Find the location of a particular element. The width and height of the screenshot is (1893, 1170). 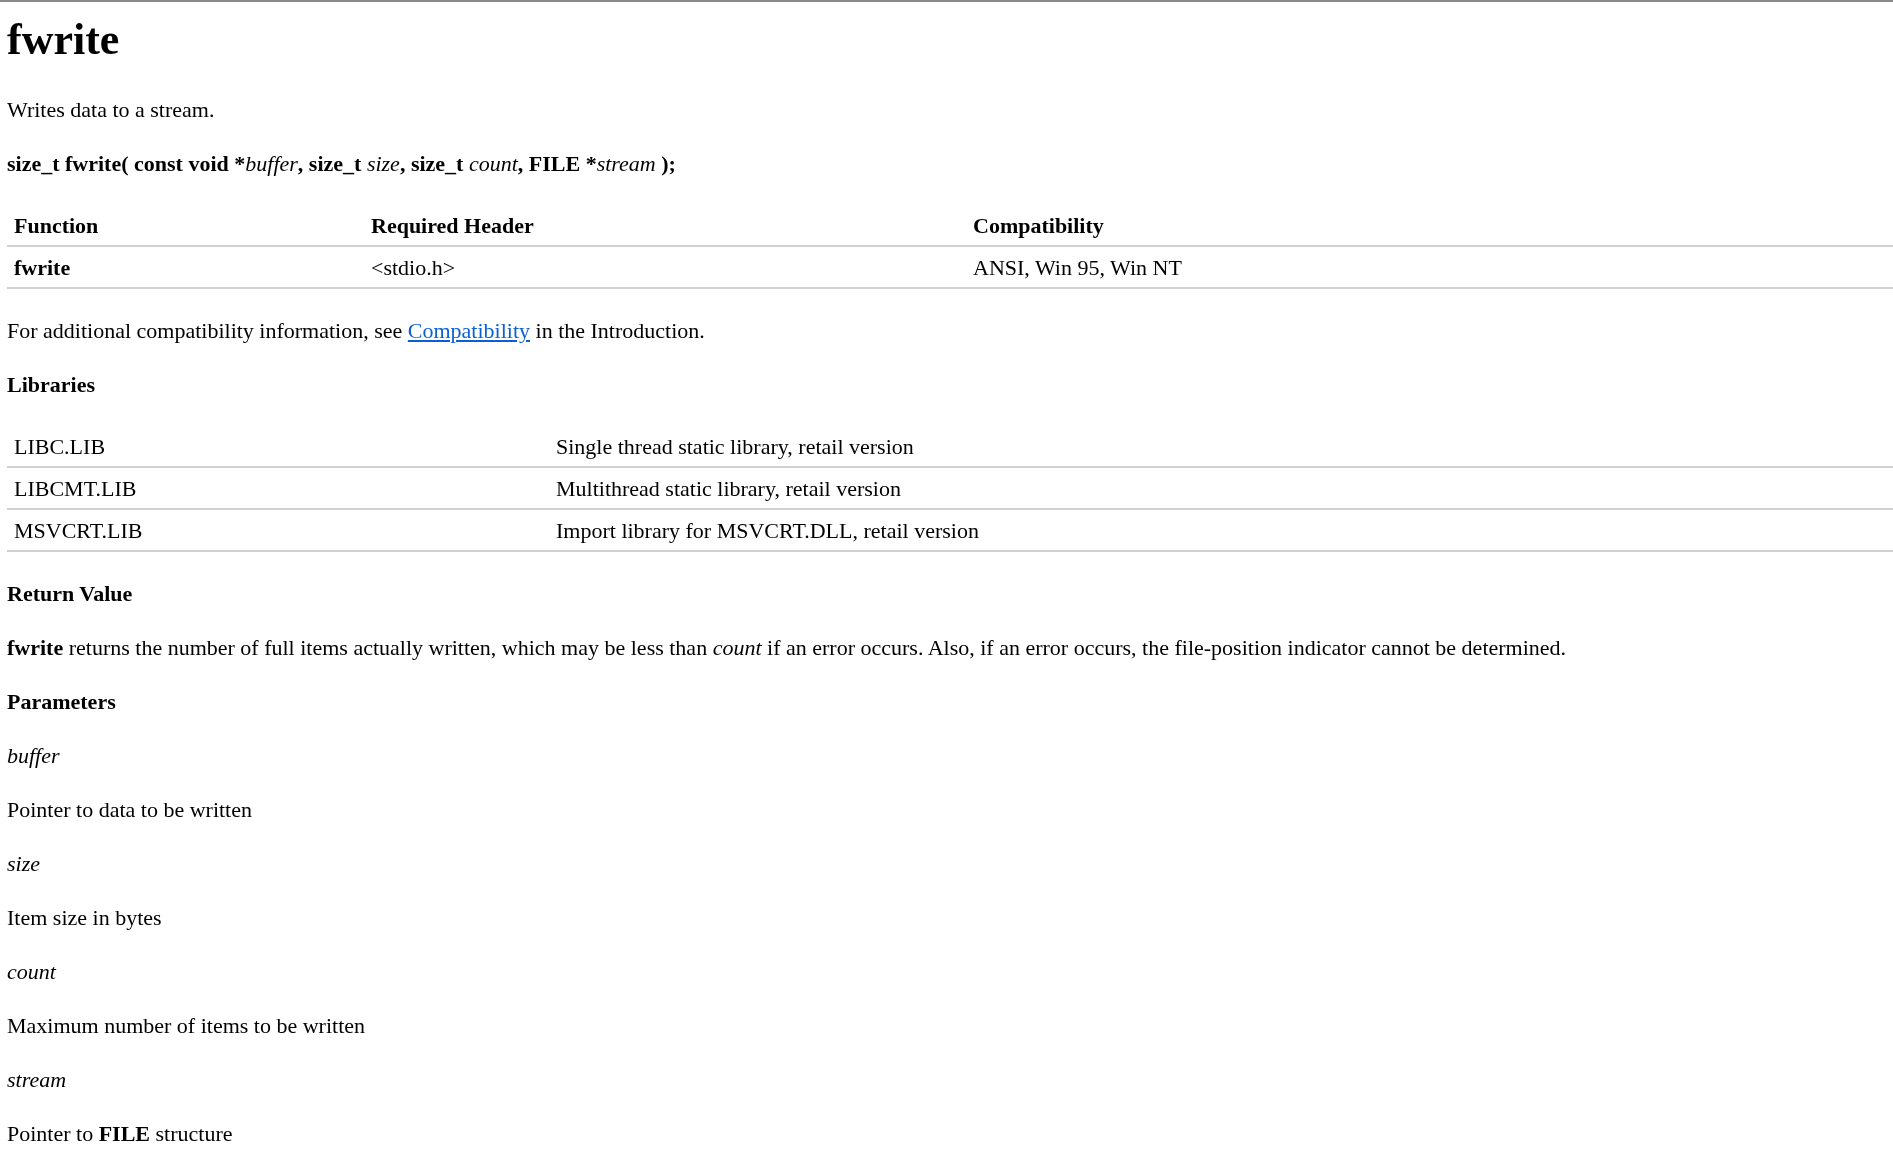

section-heading: Return Value is located at coordinates (70, 593).